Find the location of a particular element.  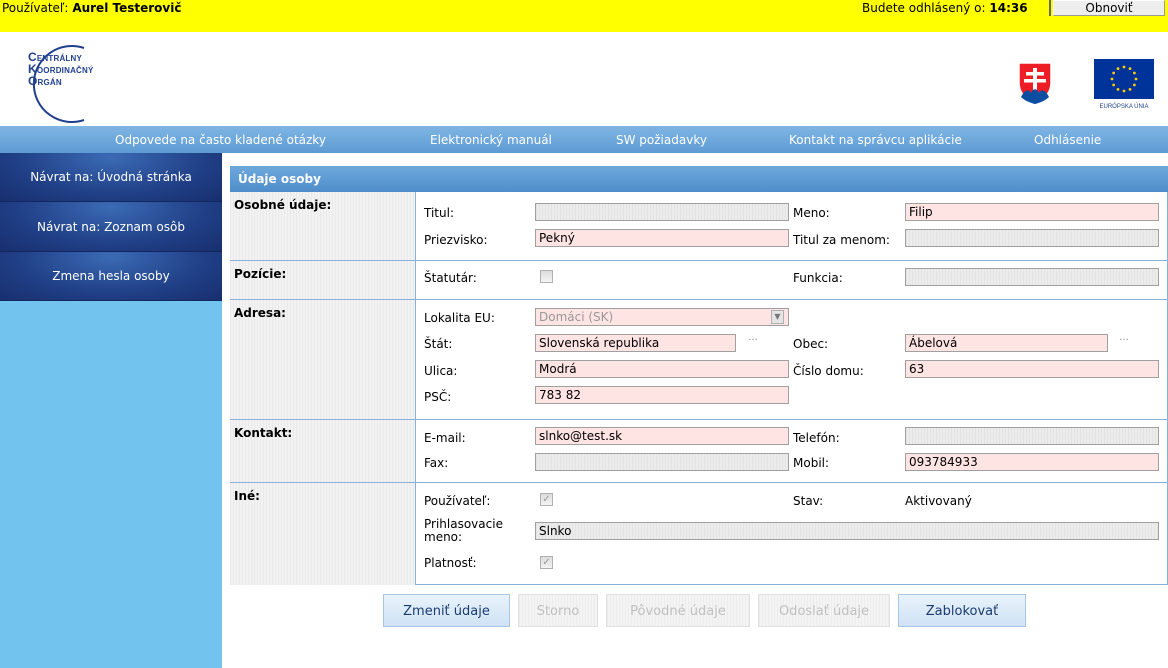

street-field: Modrá is located at coordinates (662, 369).